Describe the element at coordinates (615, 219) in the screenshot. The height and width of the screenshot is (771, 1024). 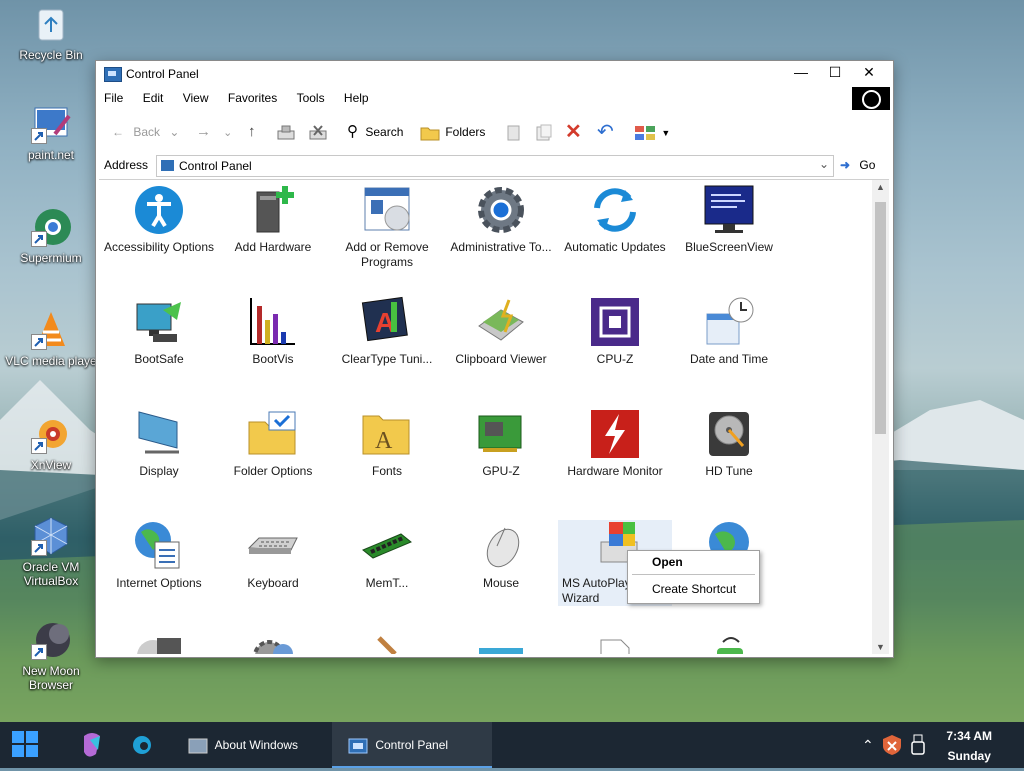
I see `cp-item-automatic-updates: Automatic Updates` at that location.